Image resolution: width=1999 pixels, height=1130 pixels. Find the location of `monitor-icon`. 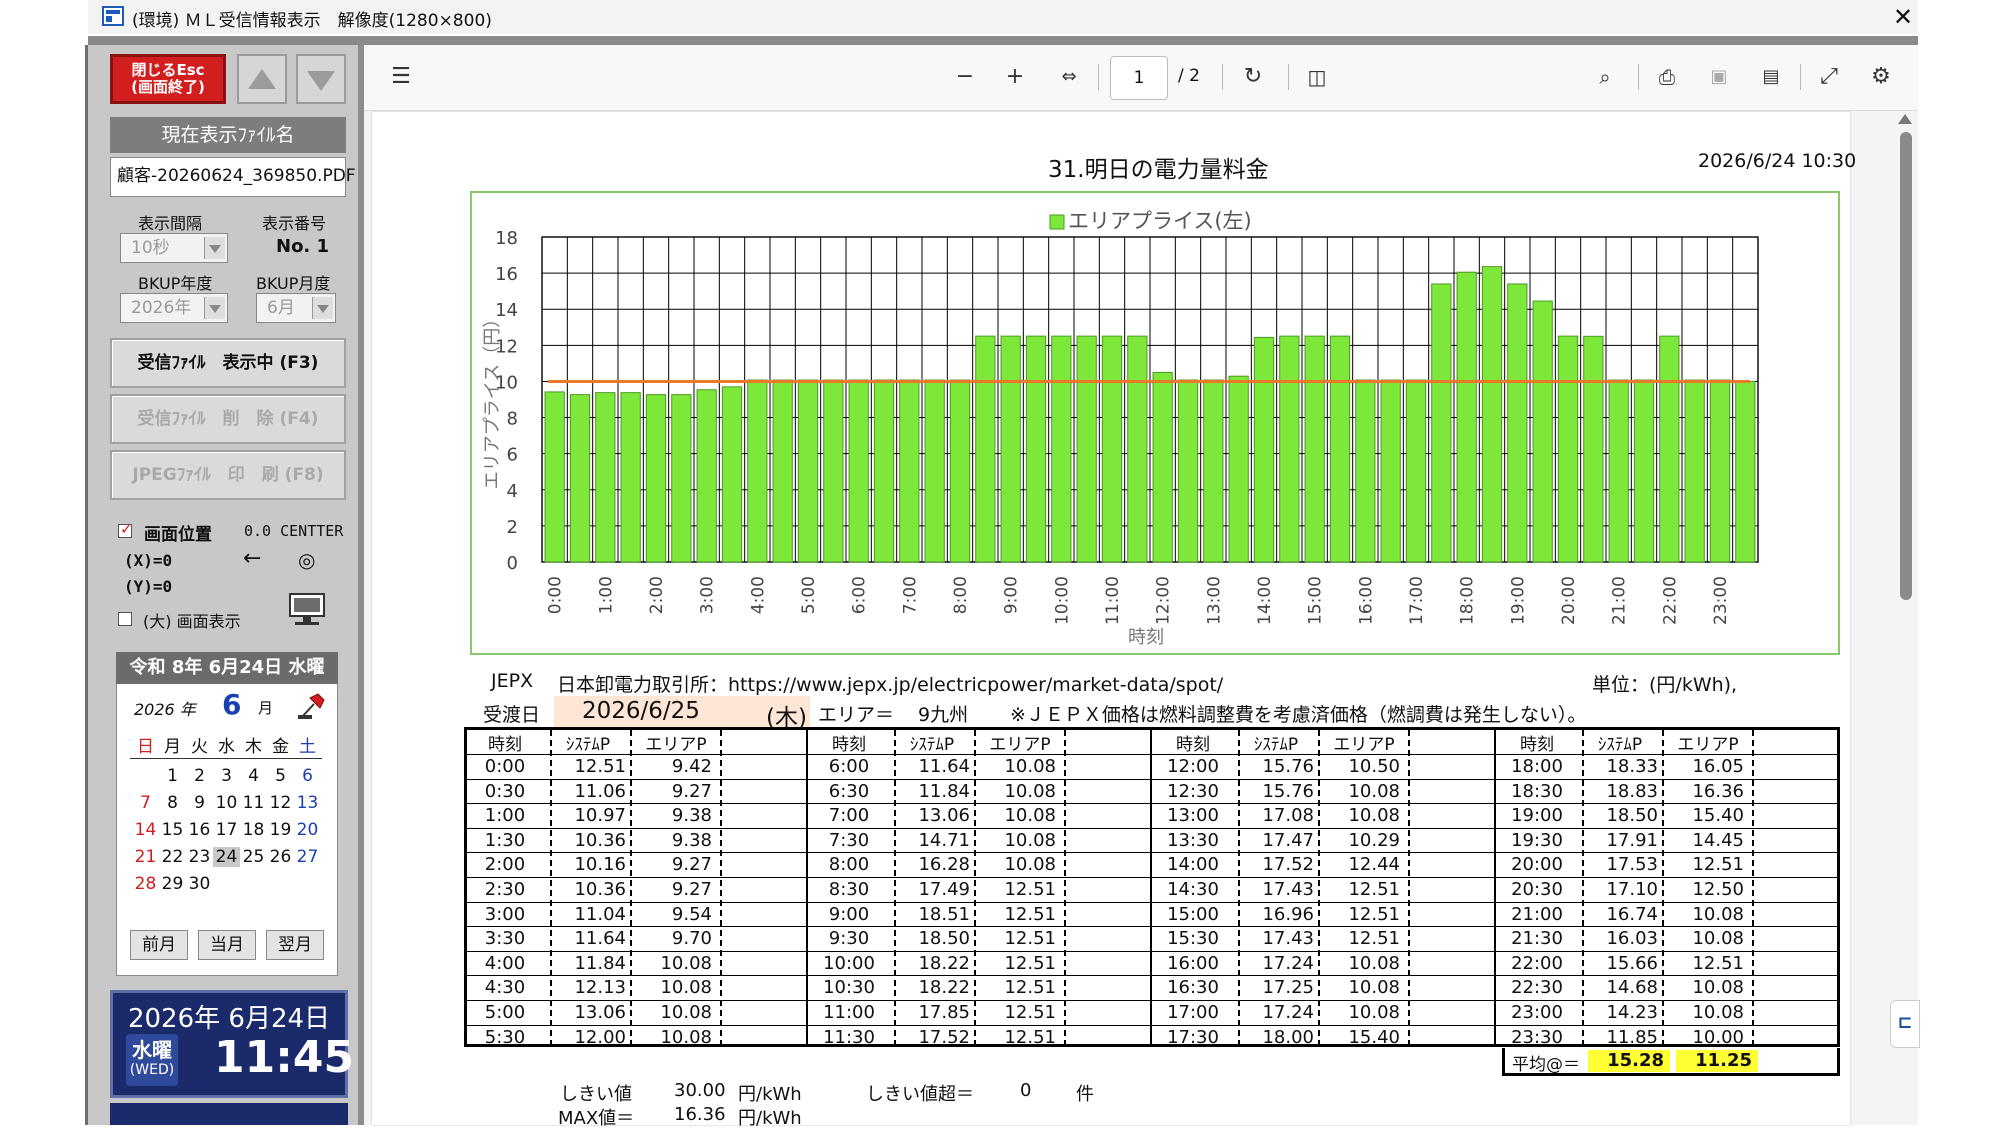

monitor-icon is located at coordinates (307, 609).